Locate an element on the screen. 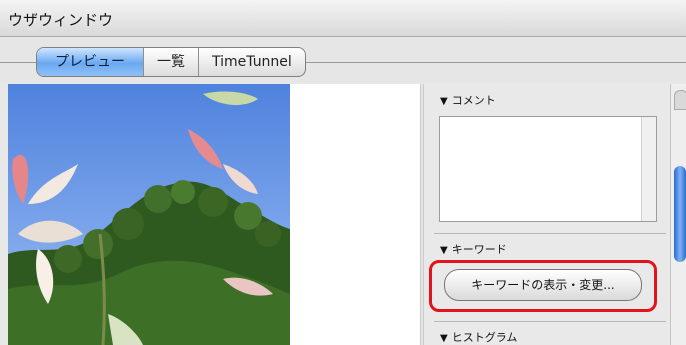  comment-field is located at coordinates (548, 169).